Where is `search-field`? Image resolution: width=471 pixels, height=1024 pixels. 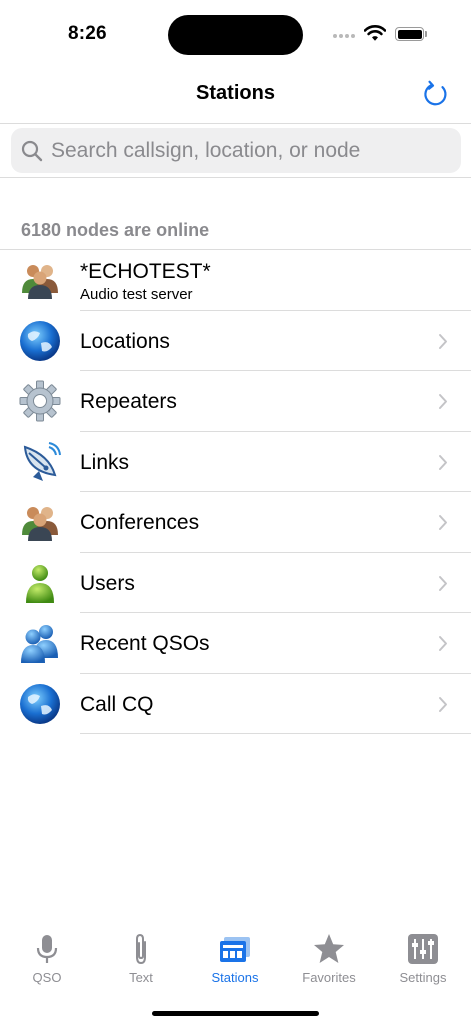 search-field is located at coordinates (236, 150).